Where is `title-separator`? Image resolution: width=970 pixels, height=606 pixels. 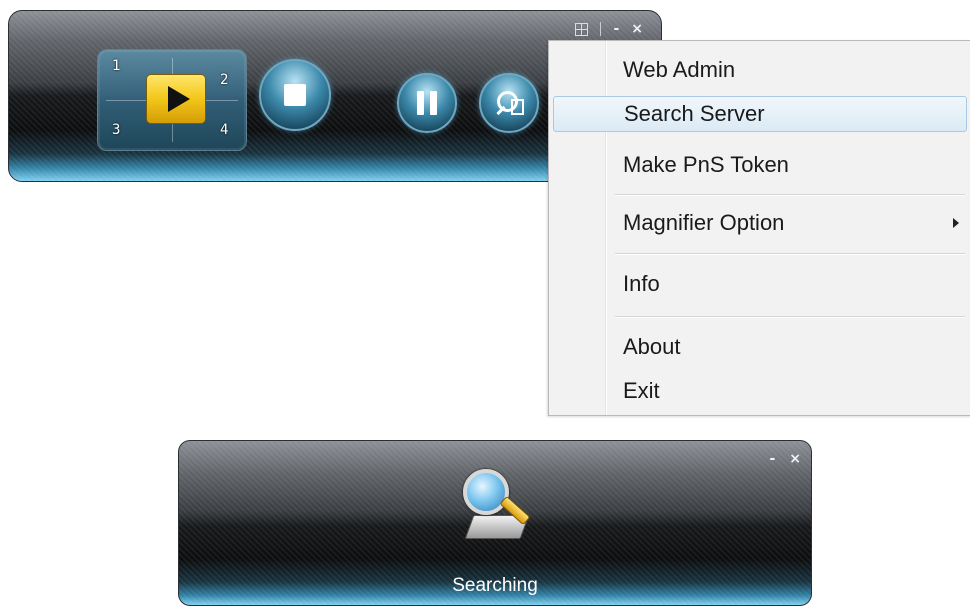 title-separator is located at coordinates (601, 29).